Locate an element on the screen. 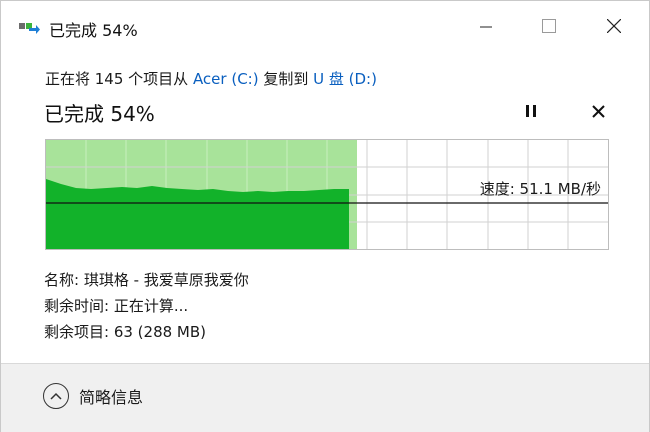 Image resolution: width=650 pixels, height=432 pixels. maximize-icon is located at coordinates (549, 27).